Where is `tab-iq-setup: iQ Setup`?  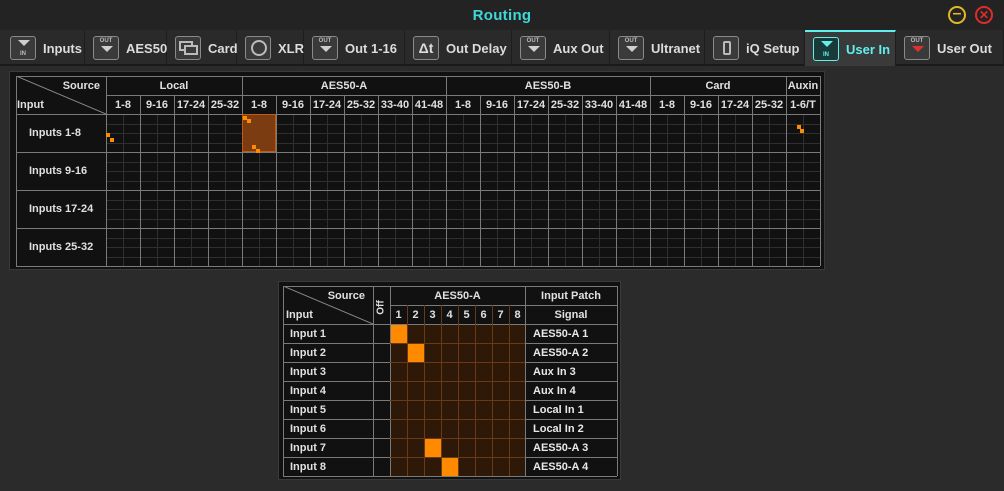 tab-iq-setup: iQ Setup is located at coordinates (755, 48).